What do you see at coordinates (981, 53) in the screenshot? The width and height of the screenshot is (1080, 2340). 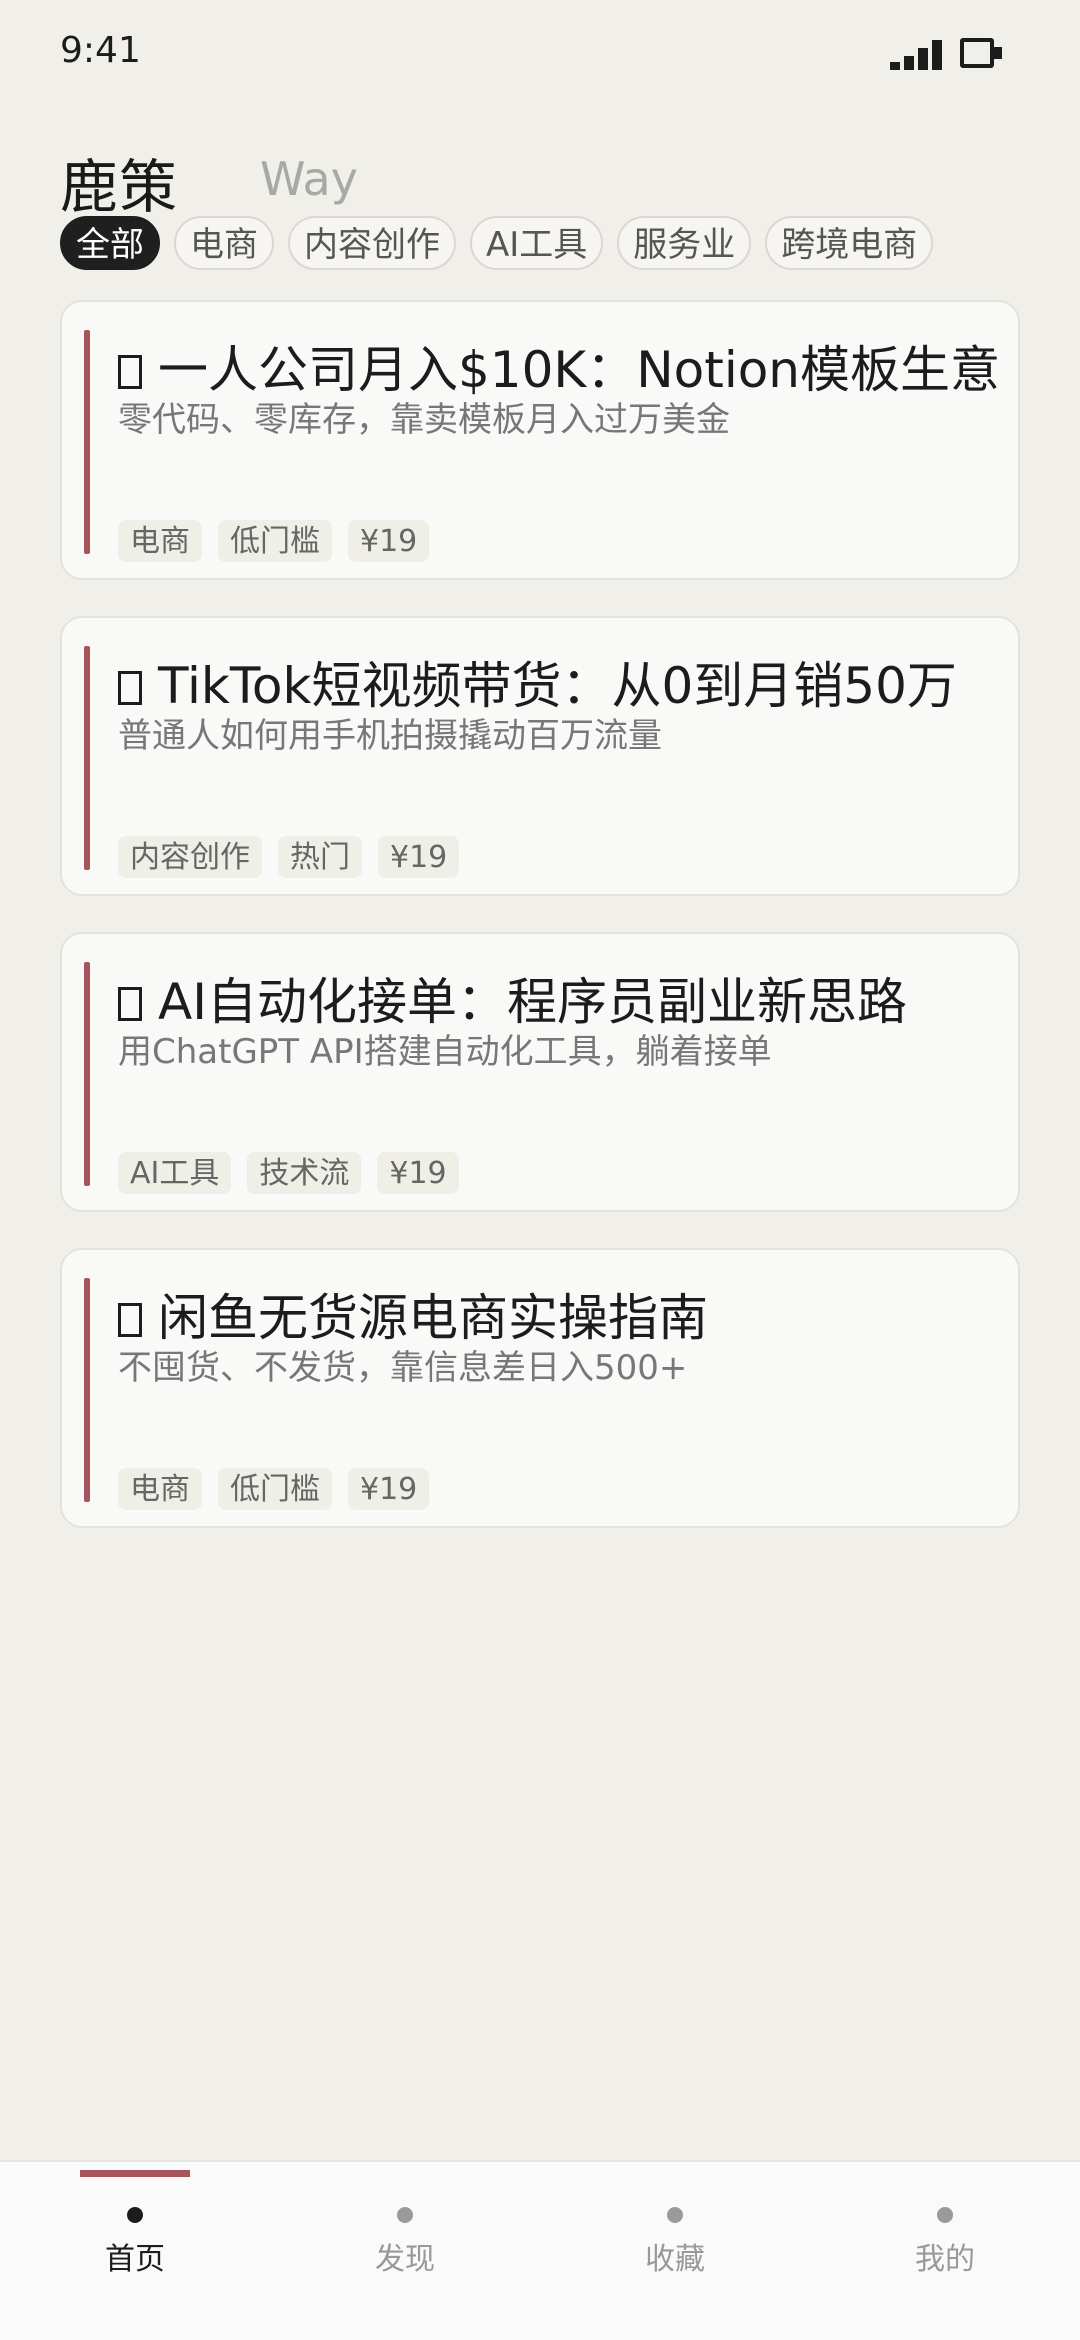 I see `battery-icon` at bounding box center [981, 53].